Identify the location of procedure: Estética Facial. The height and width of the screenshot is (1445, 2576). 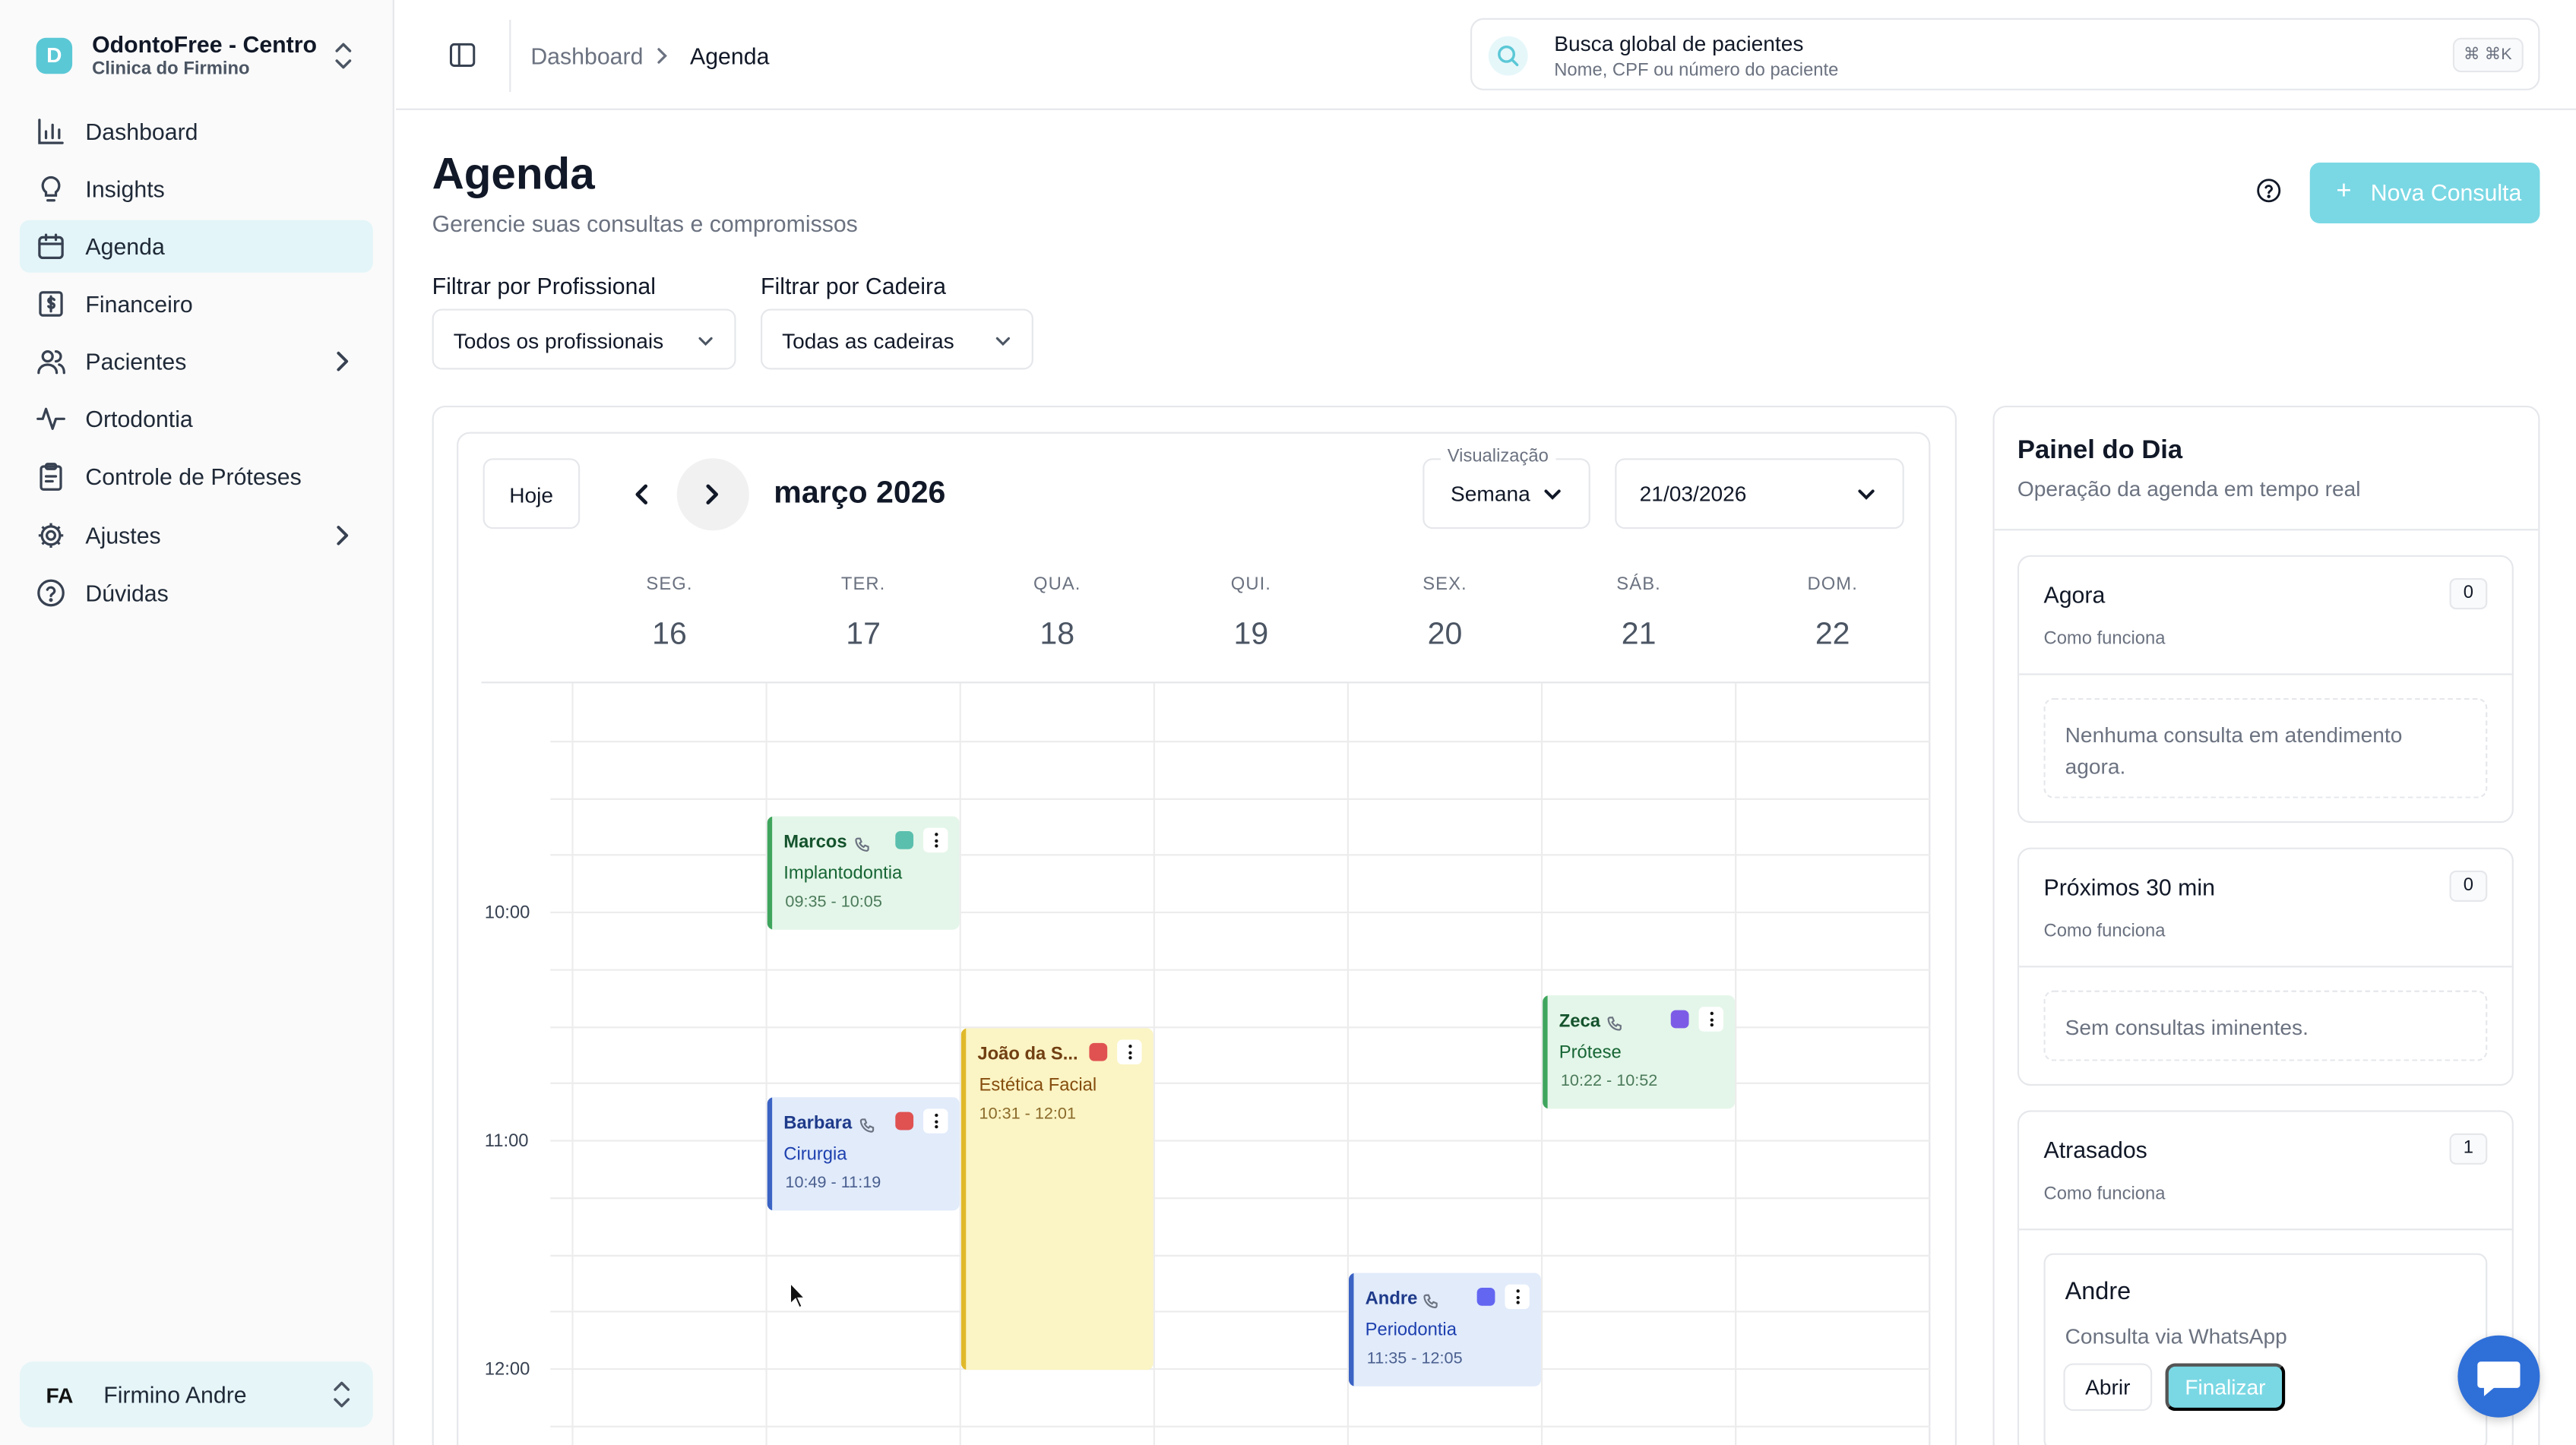
(1038, 1086).